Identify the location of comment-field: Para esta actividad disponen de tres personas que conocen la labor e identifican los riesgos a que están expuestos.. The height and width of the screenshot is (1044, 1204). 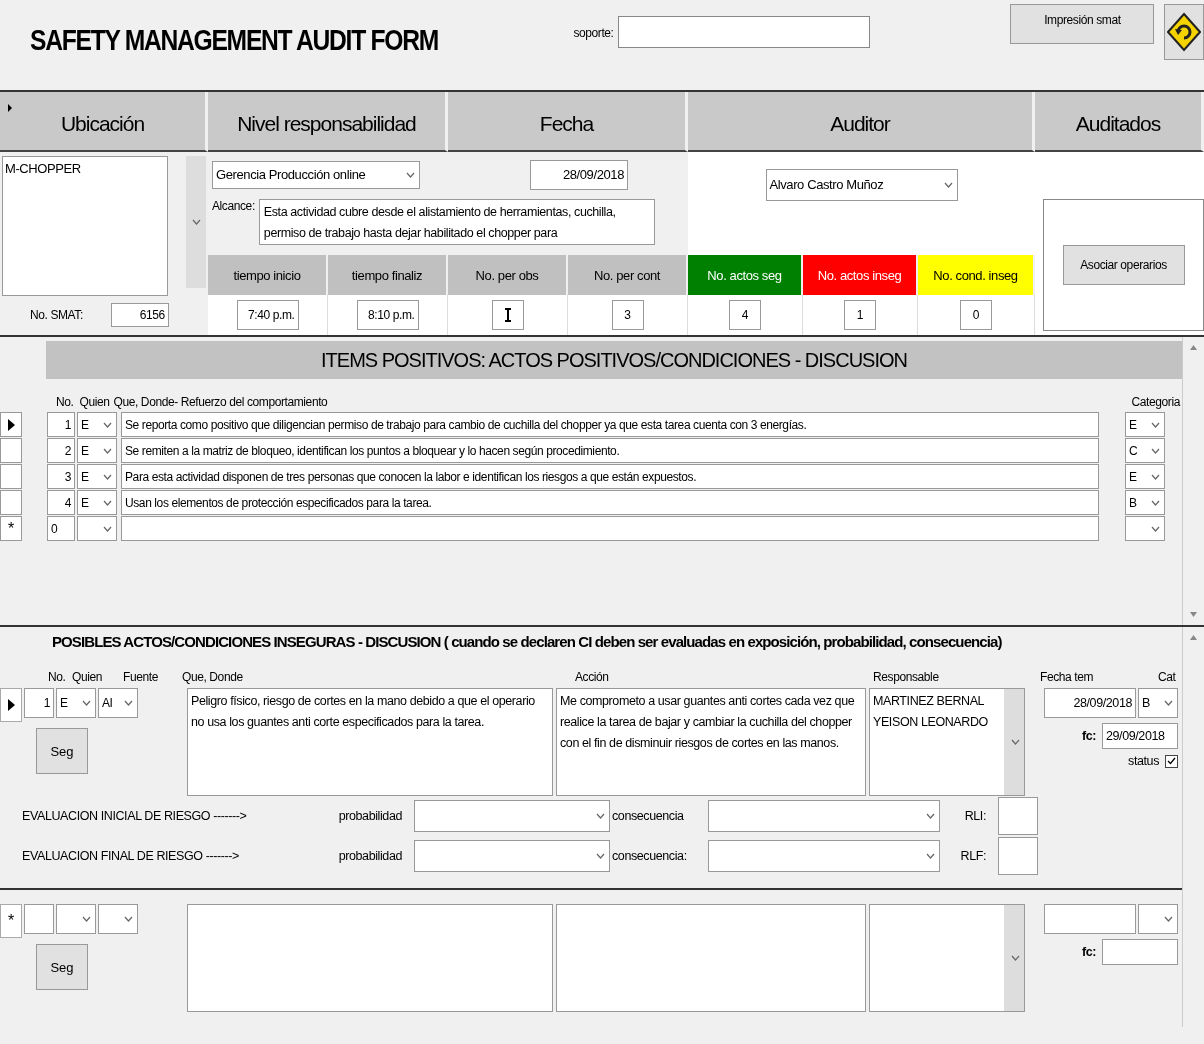
(610, 476).